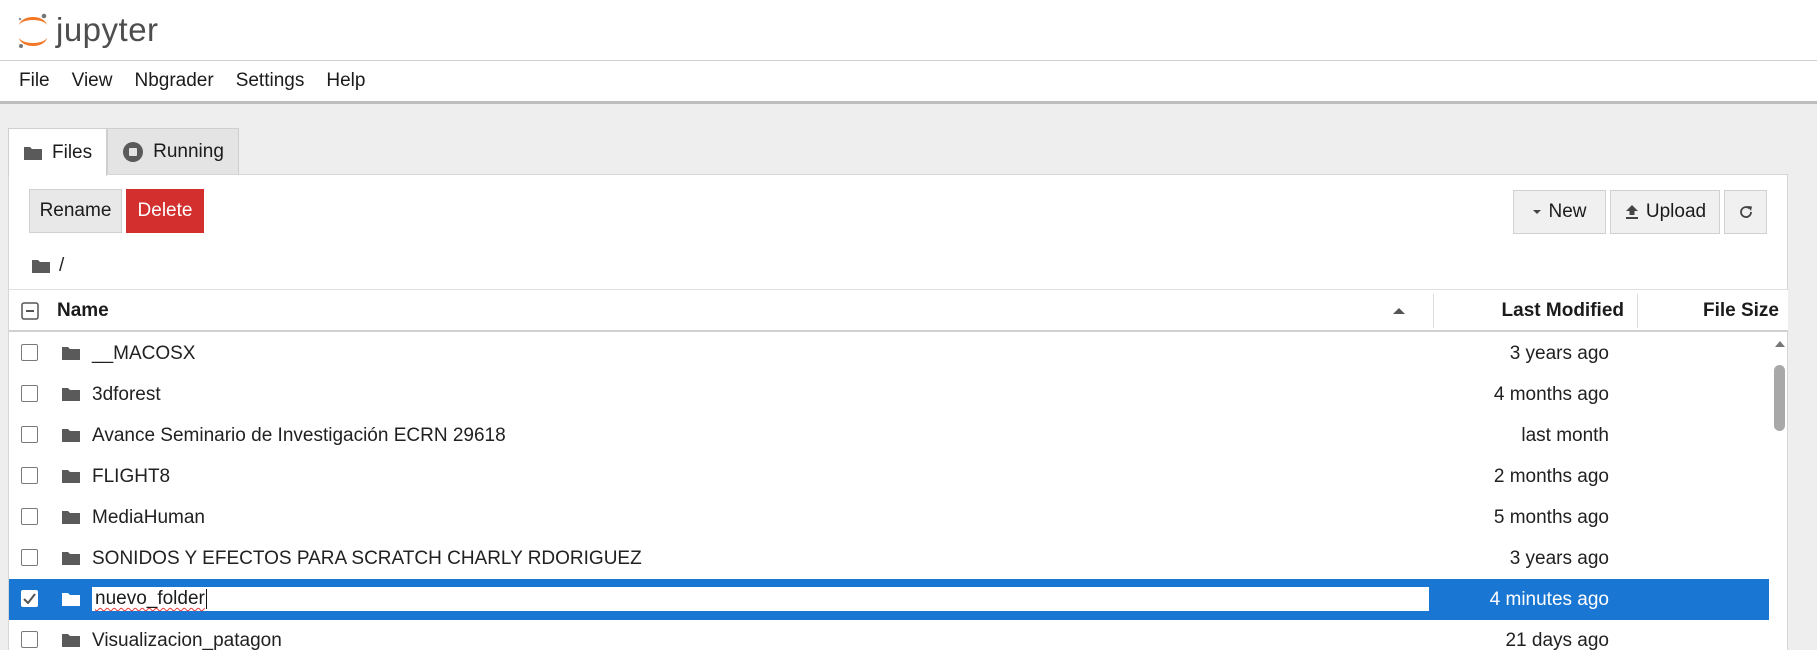 This screenshot has width=1817, height=650. I want to click on app-header: jupyter, so click(908, 30).